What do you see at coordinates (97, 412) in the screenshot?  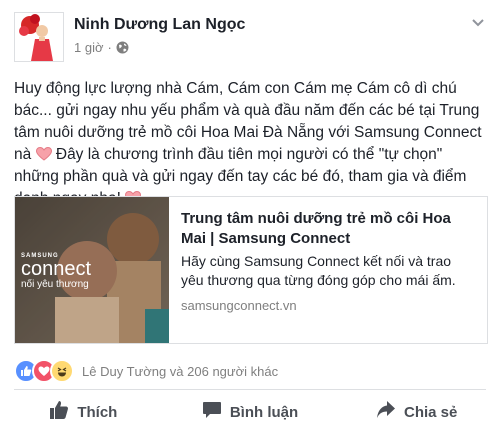 I see `like-label: Thích` at bounding box center [97, 412].